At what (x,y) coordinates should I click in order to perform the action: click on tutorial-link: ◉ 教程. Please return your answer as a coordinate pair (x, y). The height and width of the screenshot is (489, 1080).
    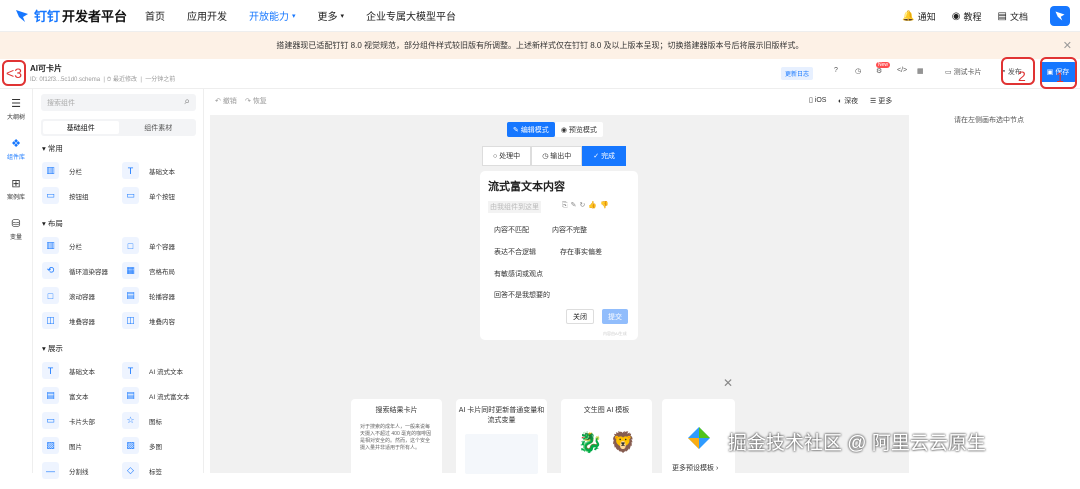
    Looking at the image, I should click on (967, 16).